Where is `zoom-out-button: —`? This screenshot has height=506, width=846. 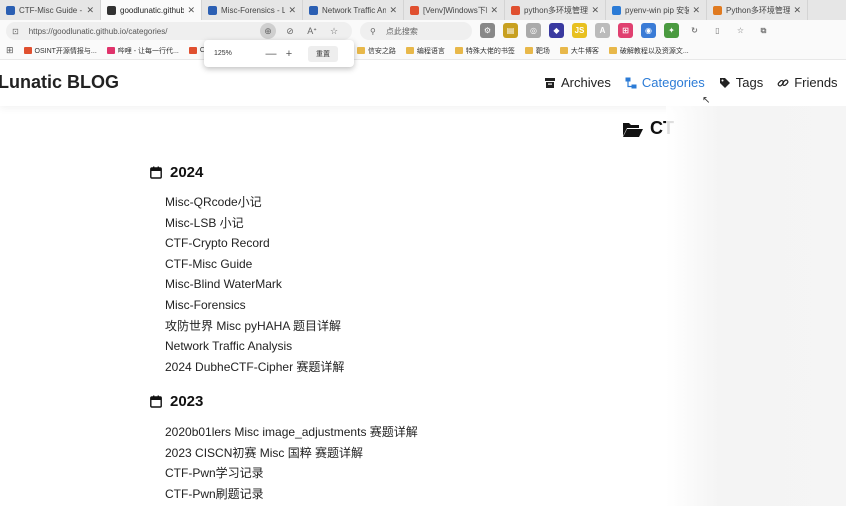 zoom-out-button: — is located at coordinates (271, 54).